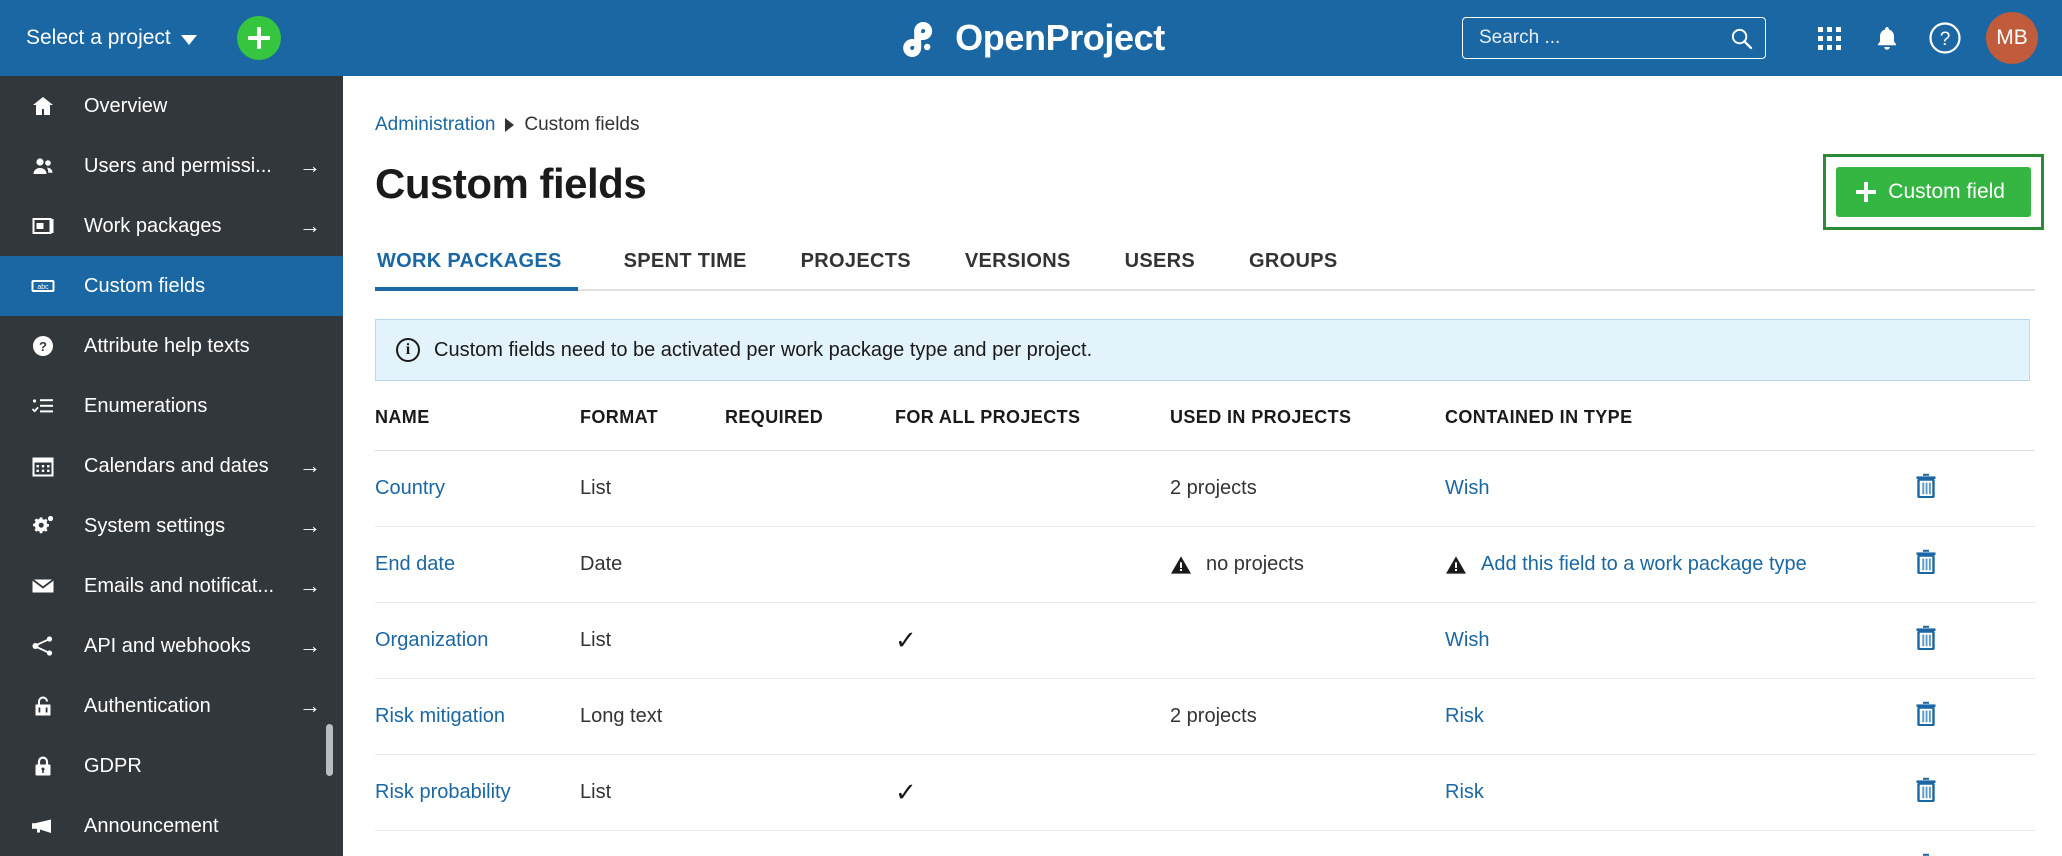 This screenshot has height=856, width=2062. I want to click on sidebar-item-users-and-permissi: Users and permissi... →, so click(171, 166).